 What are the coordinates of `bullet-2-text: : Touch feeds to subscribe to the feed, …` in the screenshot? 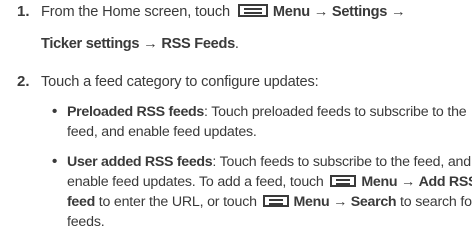 It's located at (341, 162).